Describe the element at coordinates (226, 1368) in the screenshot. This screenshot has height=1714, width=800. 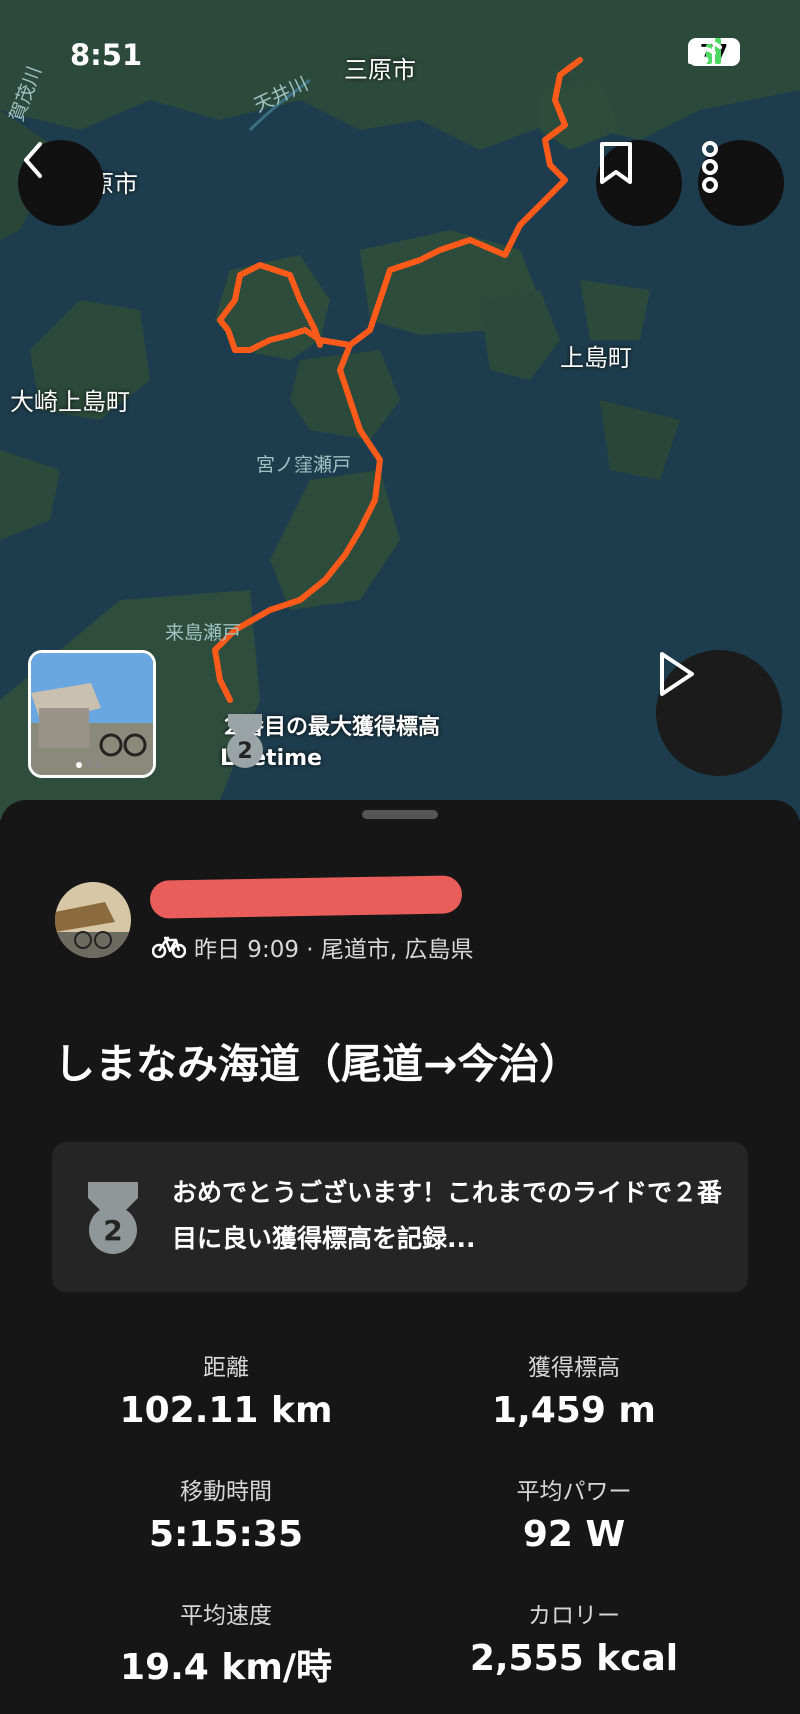
I see `stat-label: 距離` at that location.